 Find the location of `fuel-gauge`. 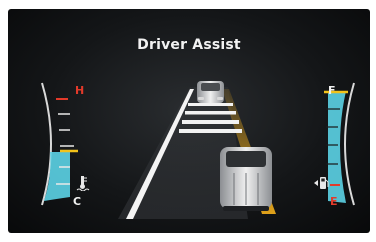

fuel-gauge is located at coordinates (339, 144).